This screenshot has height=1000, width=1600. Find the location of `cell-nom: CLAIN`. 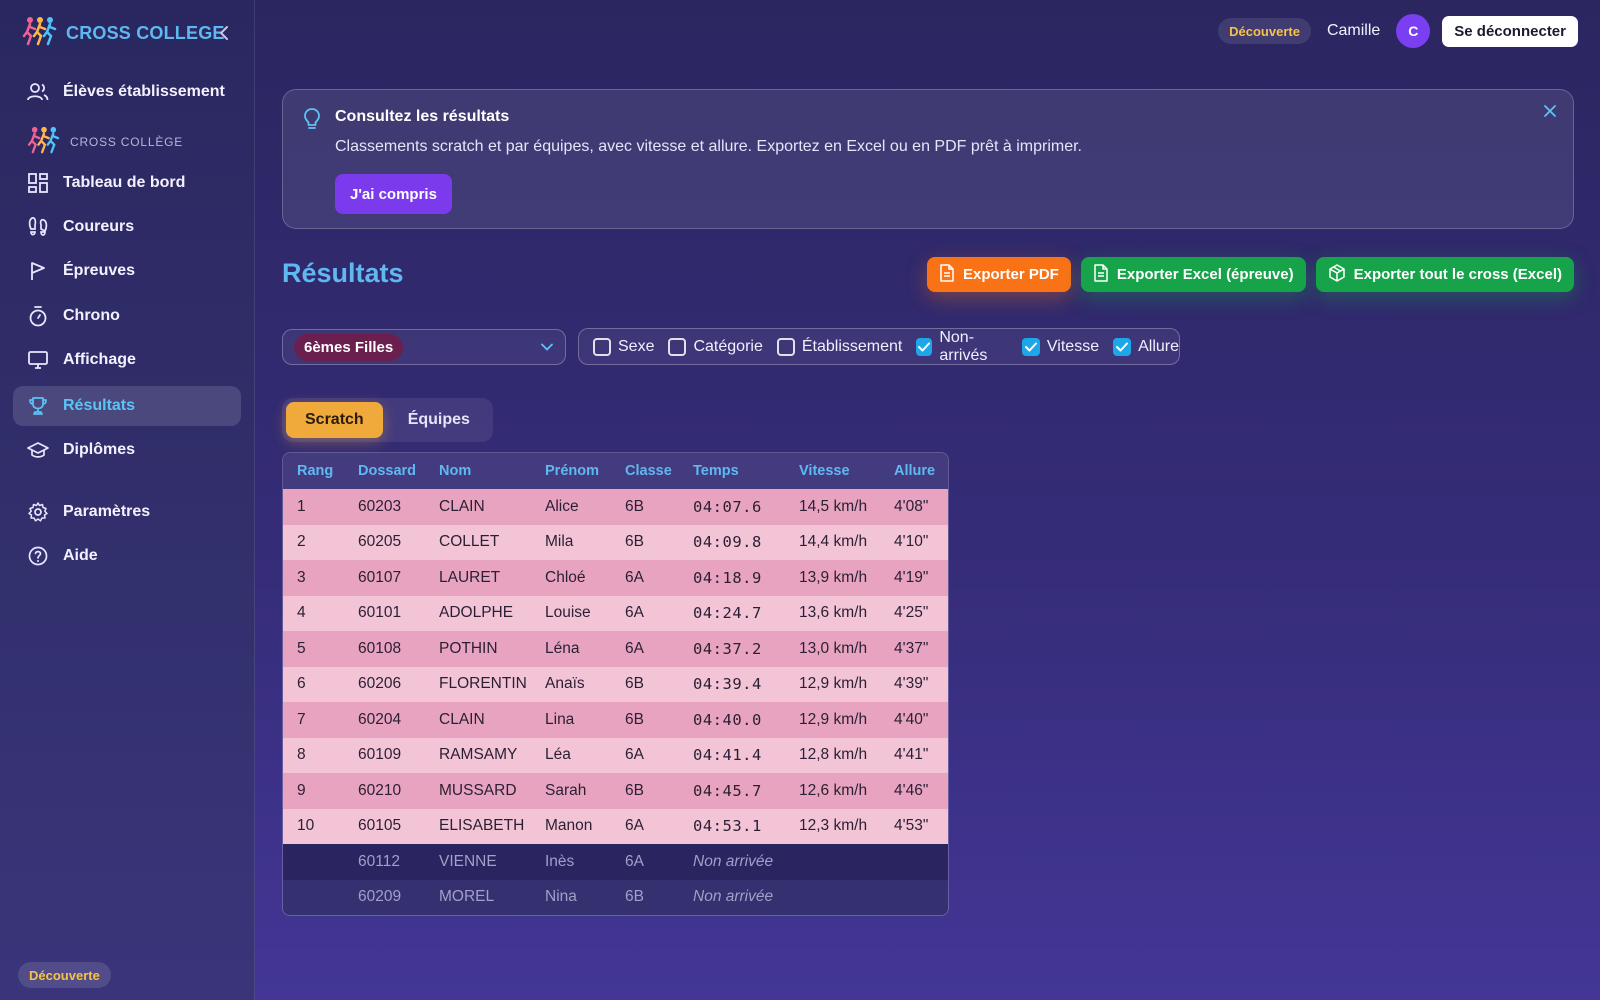

cell-nom: CLAIN is located at coordinates (462, 719).